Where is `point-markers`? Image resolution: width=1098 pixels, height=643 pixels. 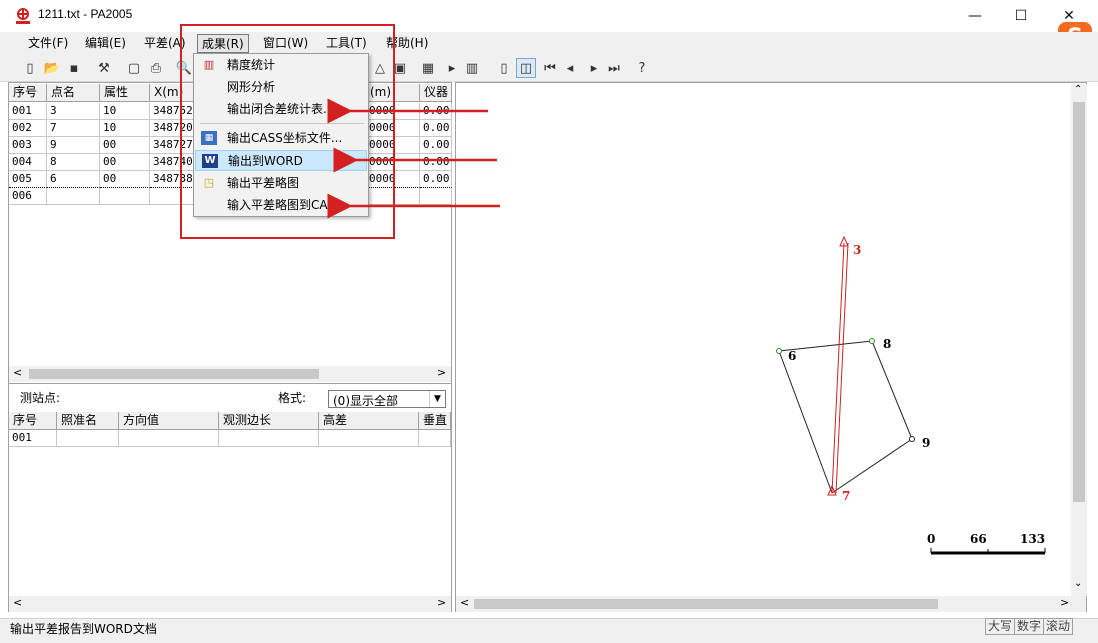
point-markers is located at coordinates (845, 365).